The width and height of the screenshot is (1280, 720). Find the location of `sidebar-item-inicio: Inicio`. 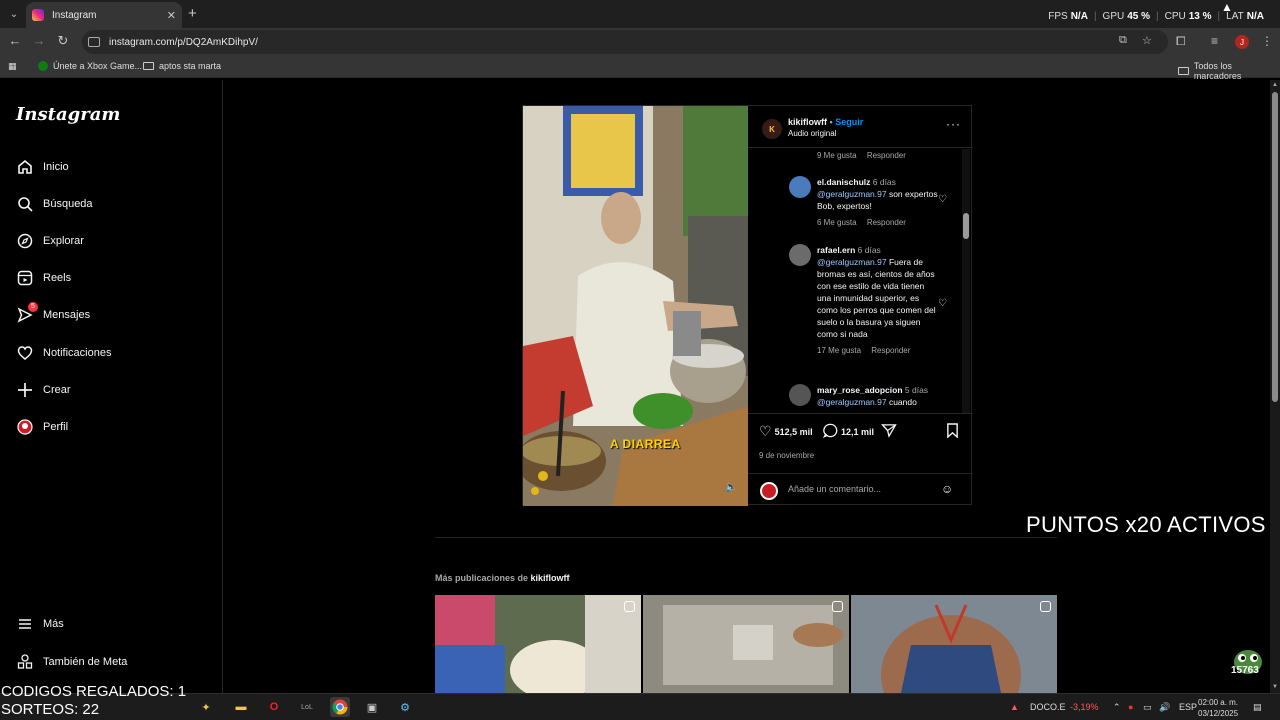

sidebar-item-inicio: Inicio is located at coordinates (42, 167).